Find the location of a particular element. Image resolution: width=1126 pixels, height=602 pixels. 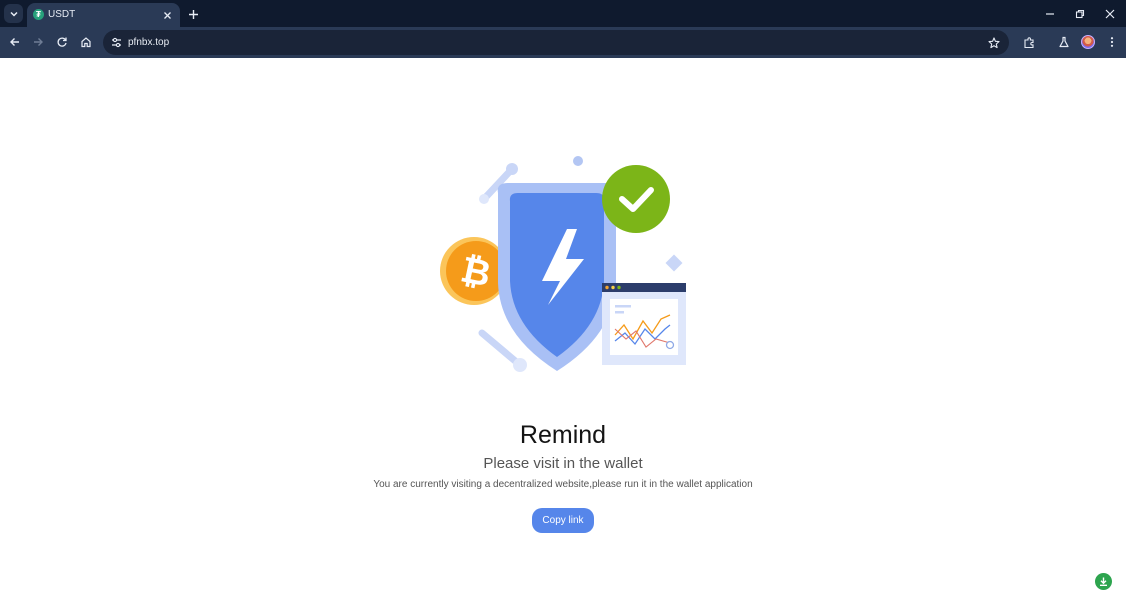

reload-icon is located at coordinates (62, 42).